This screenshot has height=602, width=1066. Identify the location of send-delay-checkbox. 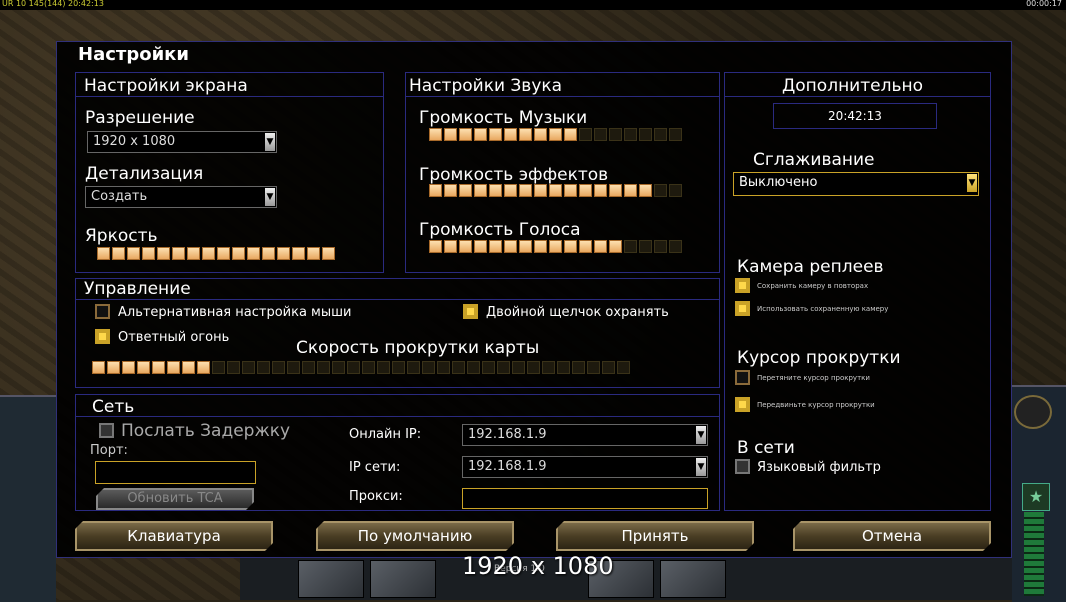
(106, 430).